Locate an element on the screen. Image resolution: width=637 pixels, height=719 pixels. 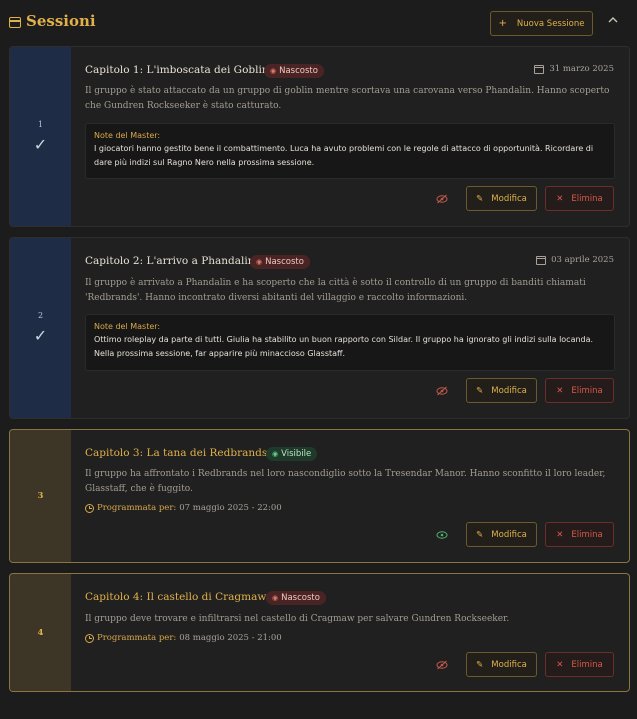
scheduled-info: Programmata per: 08 maggio 2025 - 21:00 is located at coordinates (183, 638).